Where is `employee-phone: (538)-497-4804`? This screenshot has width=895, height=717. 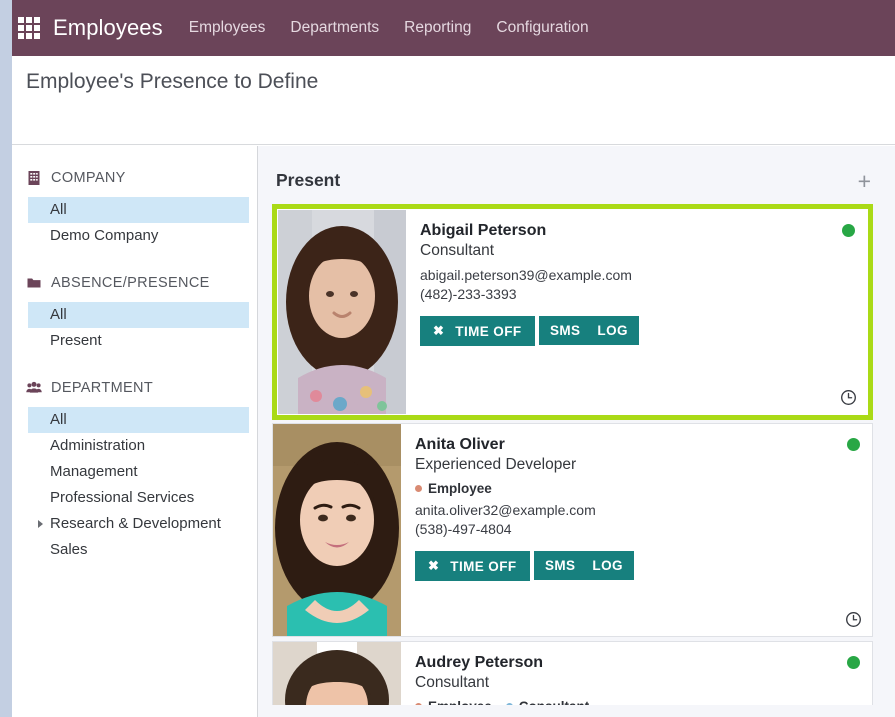 employee-phone: (538)-497-4804 is located at coordinates (636, 529).